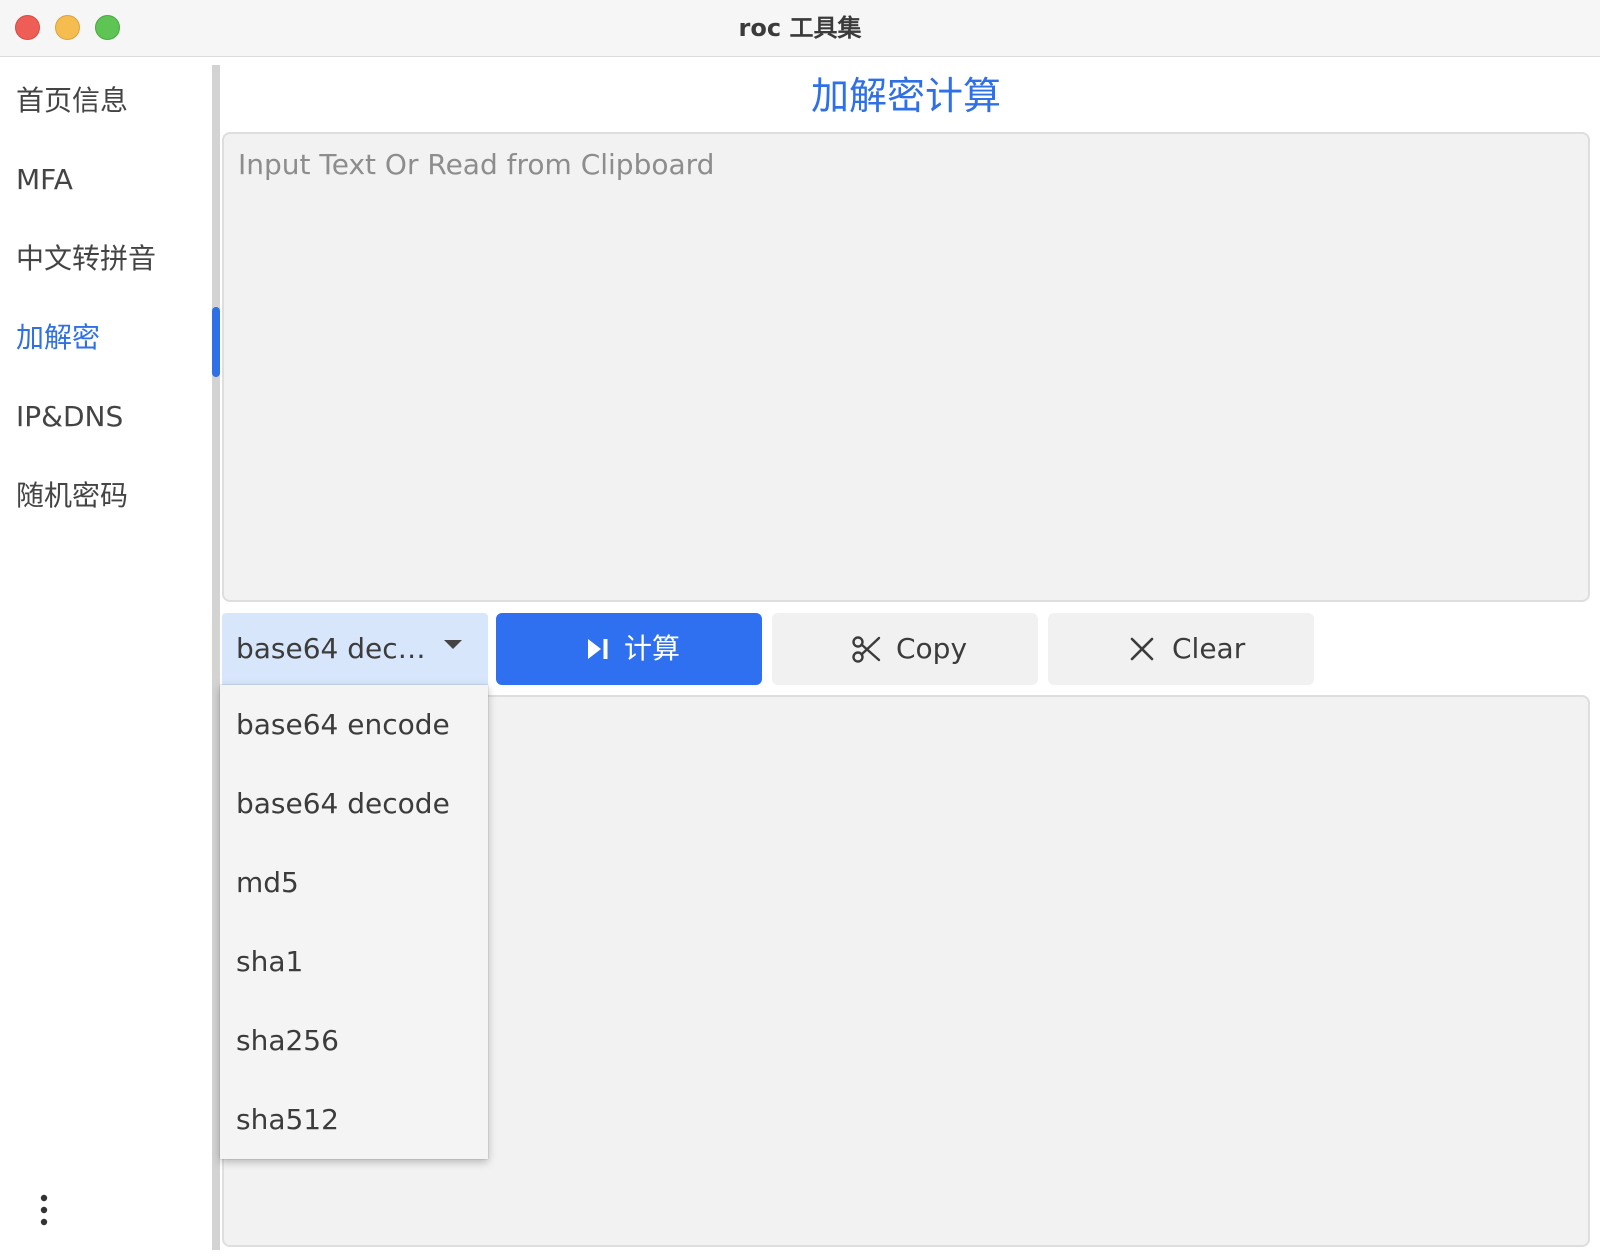 Image resolution: width=1600 pixels, height=1256 pixels. Describe the element at coordinates (72, 101) in the screenshot. I see `sidebar-item-home: 首页信息` at that location.